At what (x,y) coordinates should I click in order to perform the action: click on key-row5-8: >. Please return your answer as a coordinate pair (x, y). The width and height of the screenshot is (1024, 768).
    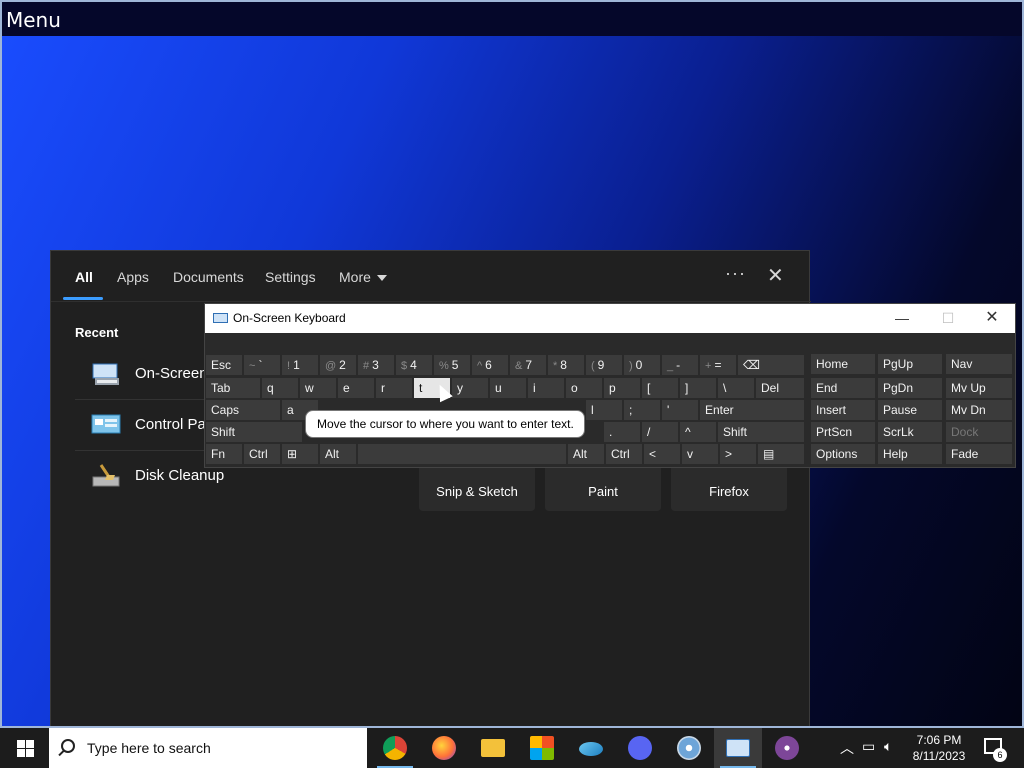
    Looking at the image, I should click on (738, 454).